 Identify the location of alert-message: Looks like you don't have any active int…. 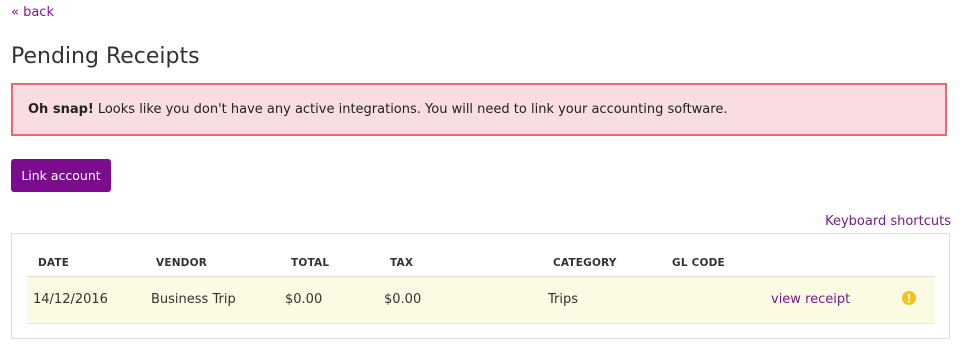
(412, 109).